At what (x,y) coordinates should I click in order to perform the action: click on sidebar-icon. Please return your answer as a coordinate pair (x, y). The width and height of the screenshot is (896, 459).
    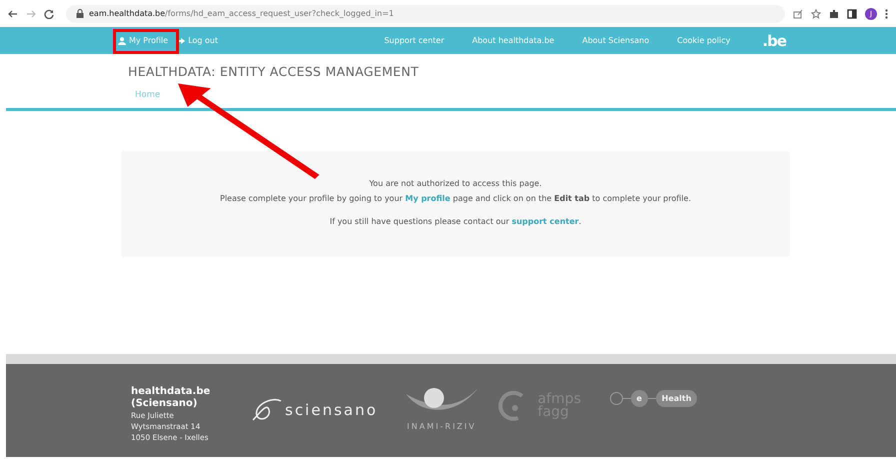
    Looking at the image, I should click on (852, 13).